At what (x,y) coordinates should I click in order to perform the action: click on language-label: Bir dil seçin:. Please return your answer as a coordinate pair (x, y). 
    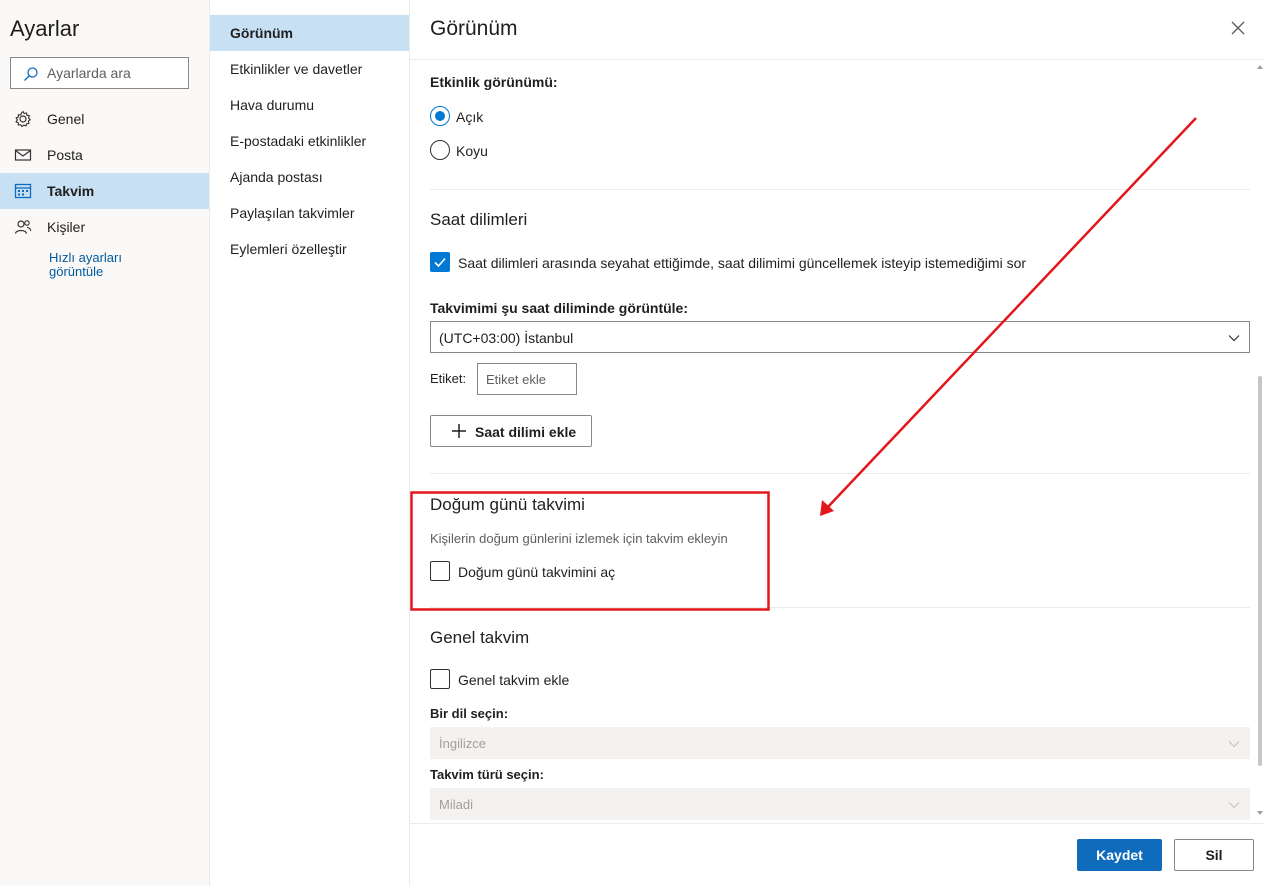
    Looking at the image, I should click on (469, 713).